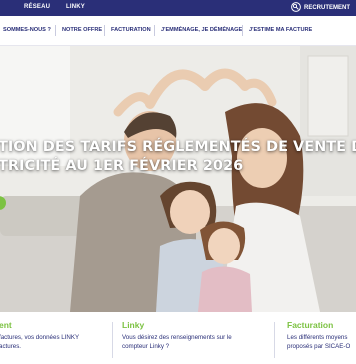 Image resolution: width=356 pixels, height=364 pixels. Describe the element at coordinates (310, 325) in the screenshot. I see `card-title: Facturation` at that location.